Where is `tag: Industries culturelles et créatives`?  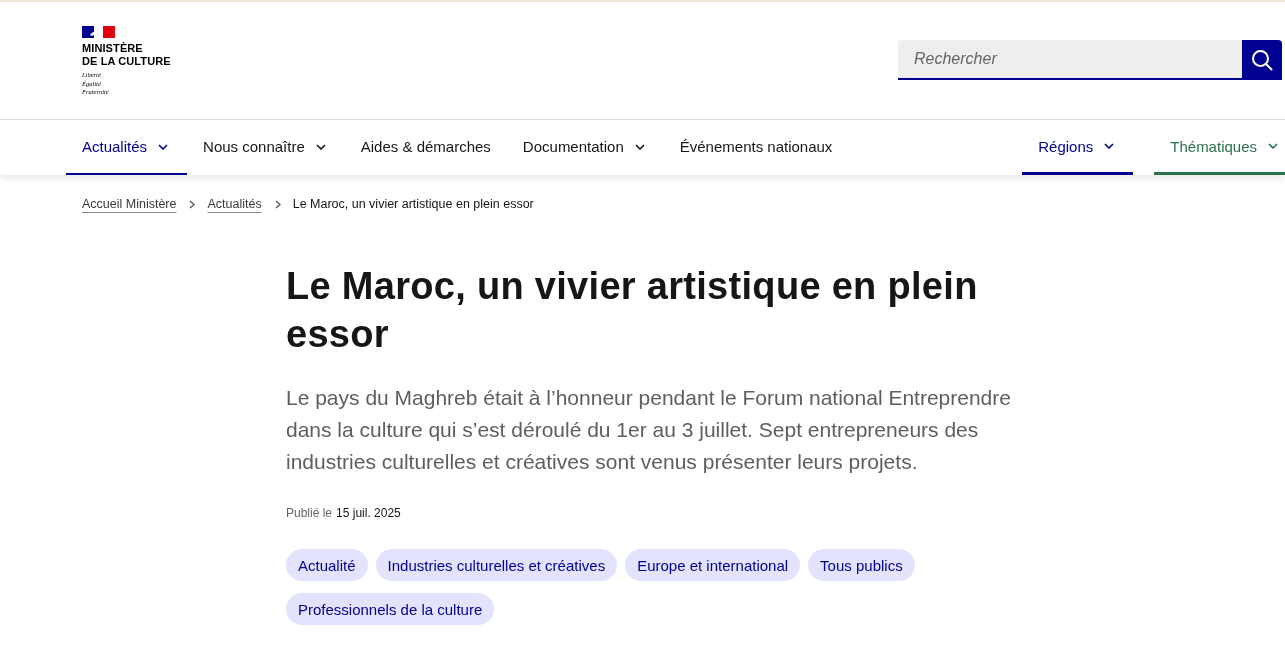
tag: Industries culturelles et créatives is located at coordinates (496, 565).